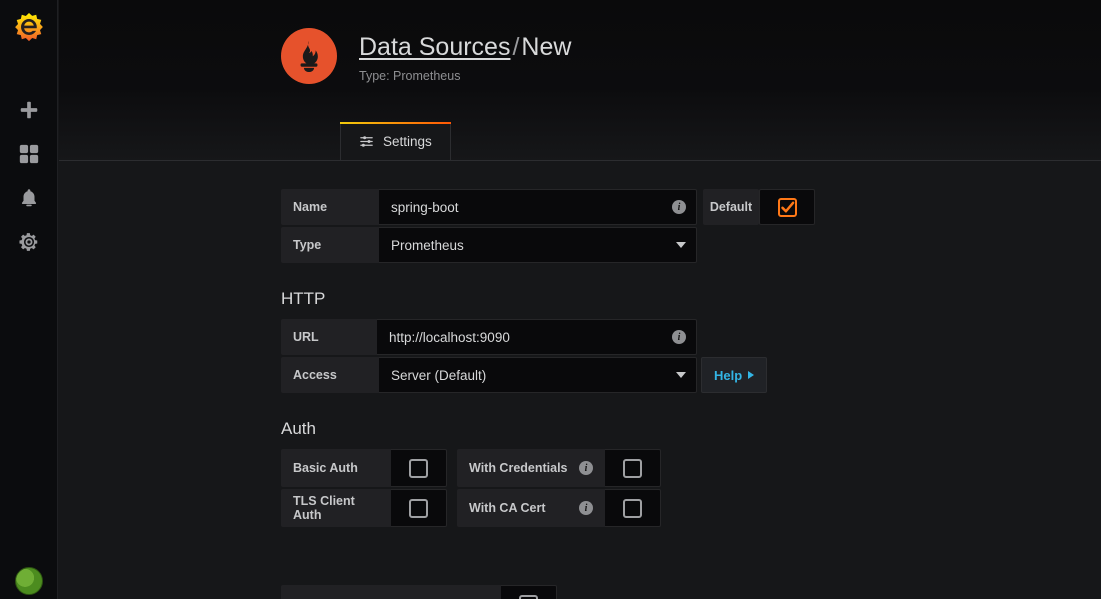 Image resolution: width=1101 pixels, height=599 pixels. I want to click on type-row: Type Prometheus, so click(661, 245).